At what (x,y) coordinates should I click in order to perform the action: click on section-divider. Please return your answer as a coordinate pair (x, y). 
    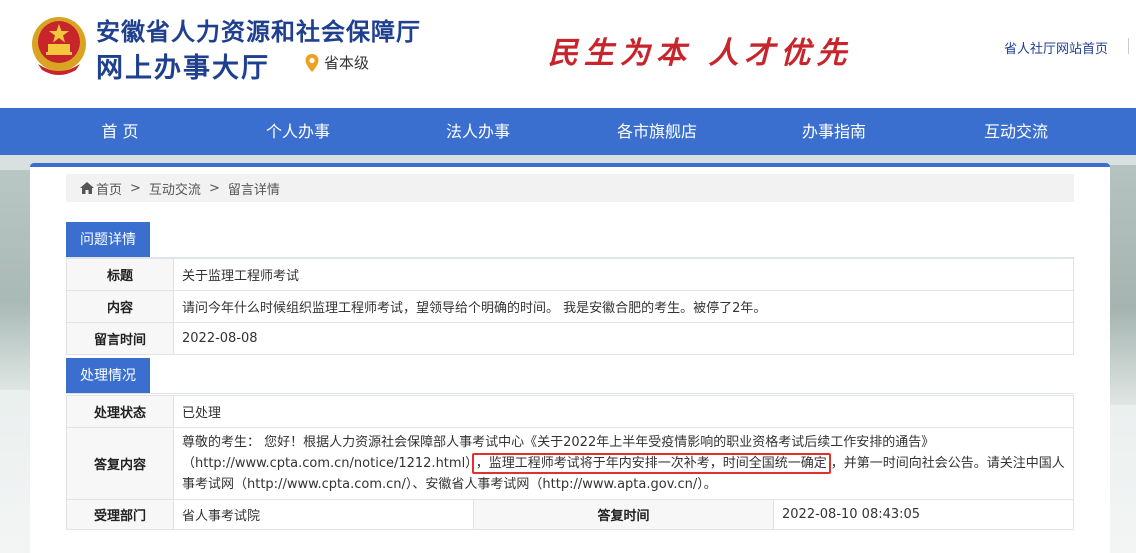
    Looking at the image, I should click on (570, 393).